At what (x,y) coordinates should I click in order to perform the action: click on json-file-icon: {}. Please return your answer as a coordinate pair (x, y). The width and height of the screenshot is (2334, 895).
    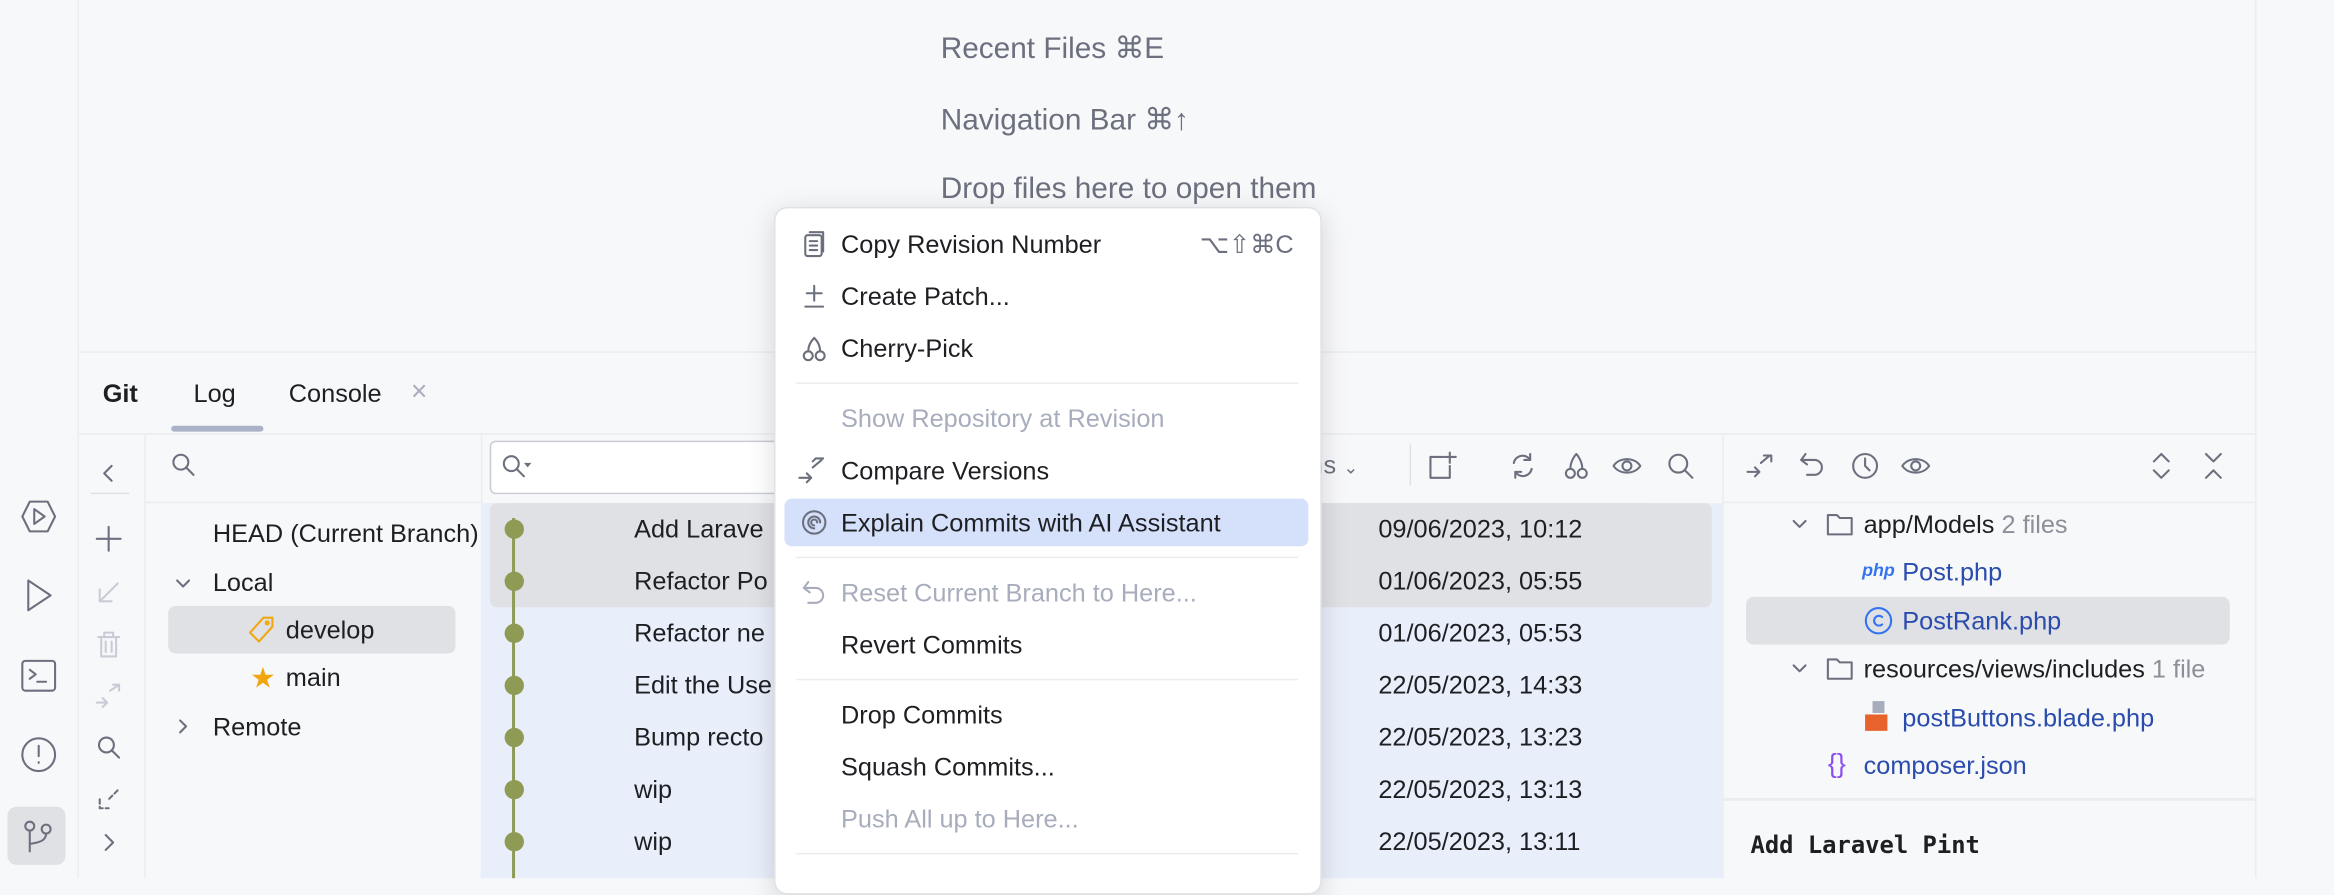
    Looking at the image, I should click on (1836, 763).